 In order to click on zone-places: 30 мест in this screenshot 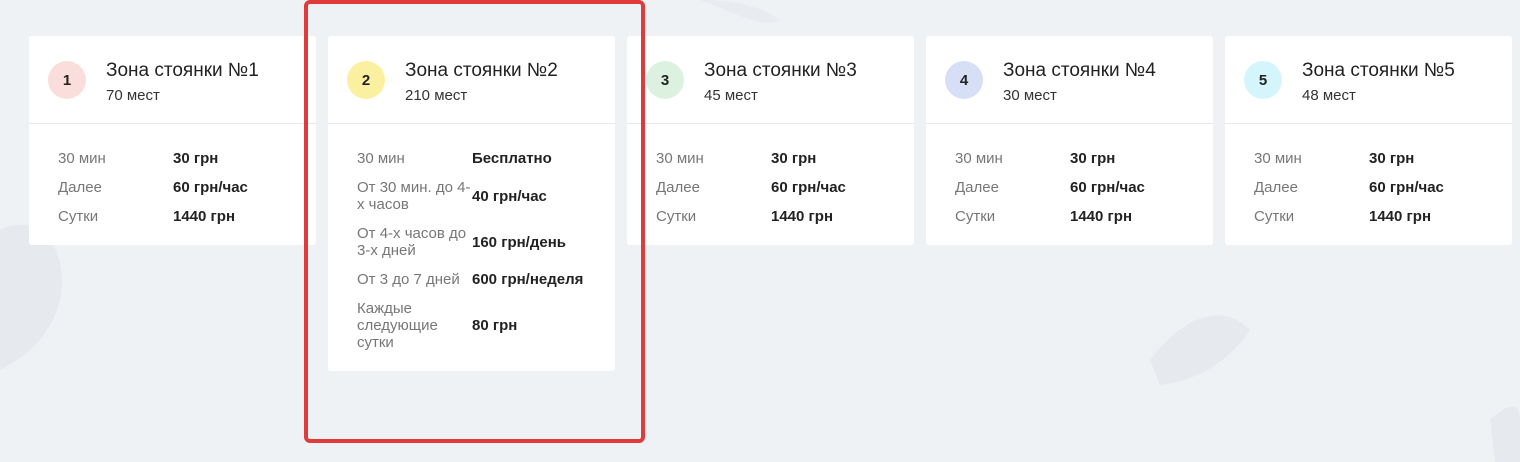, I will do `click(1030, 95)`.